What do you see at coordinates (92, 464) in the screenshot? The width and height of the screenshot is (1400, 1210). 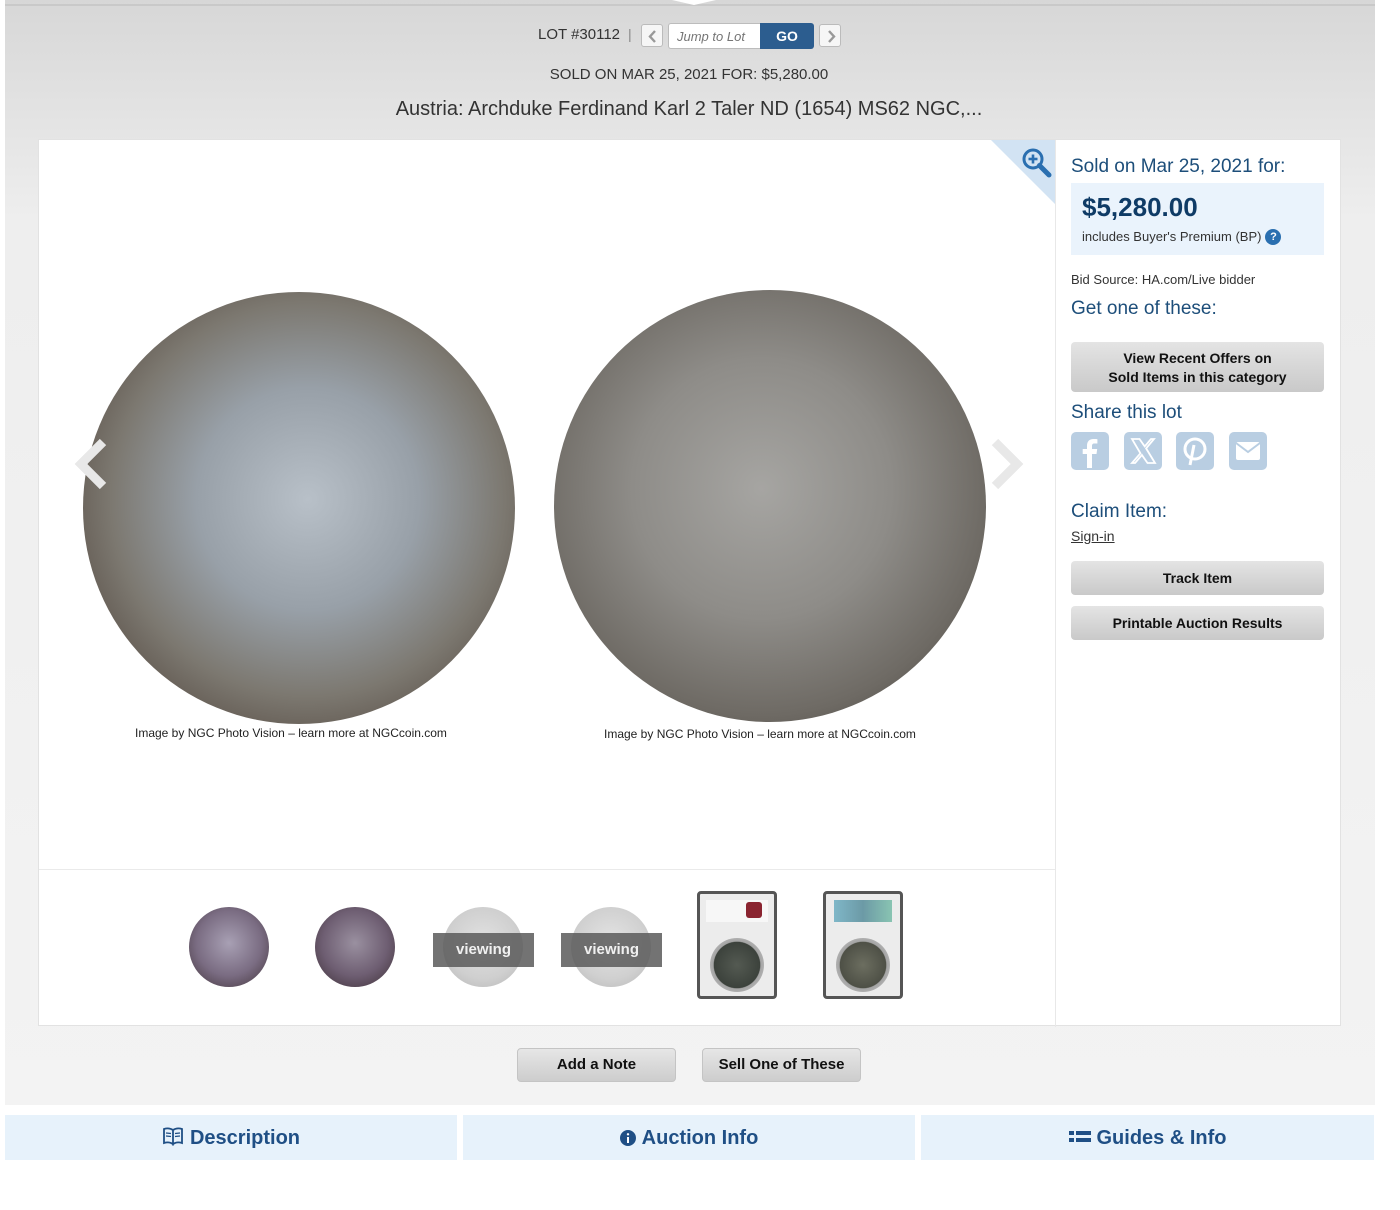 I see `previous-image-arrow-icon` at bounding box center [92, 464].